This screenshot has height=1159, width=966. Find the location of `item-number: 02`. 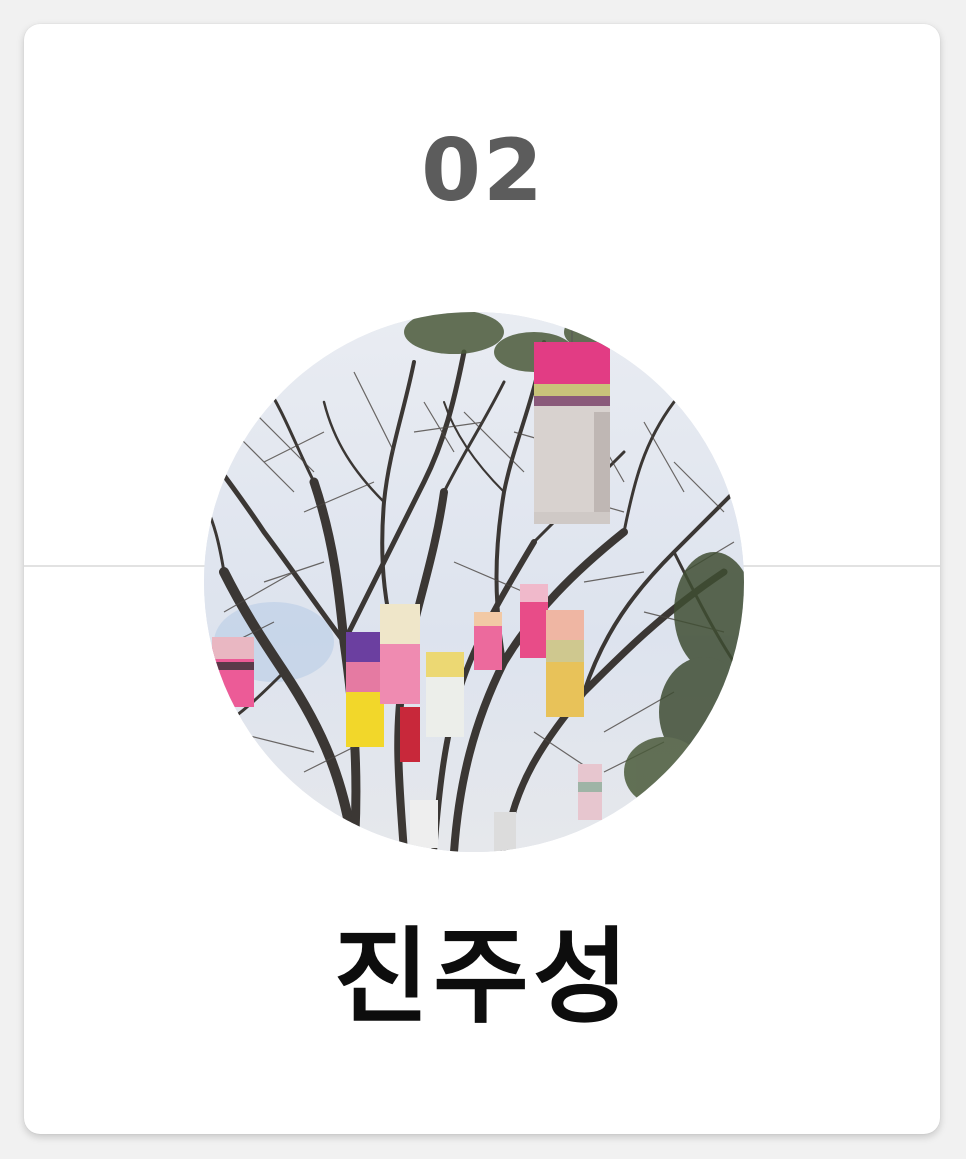

item-number: 02 is located at coordinates (483, 171).